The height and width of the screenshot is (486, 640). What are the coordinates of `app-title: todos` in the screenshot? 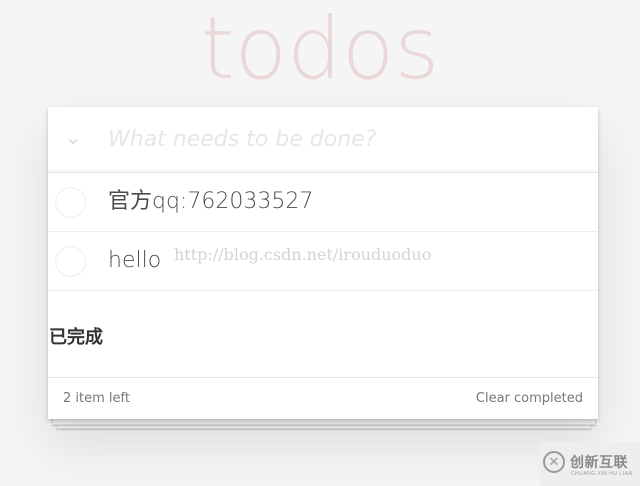 It's located at (320, 49).